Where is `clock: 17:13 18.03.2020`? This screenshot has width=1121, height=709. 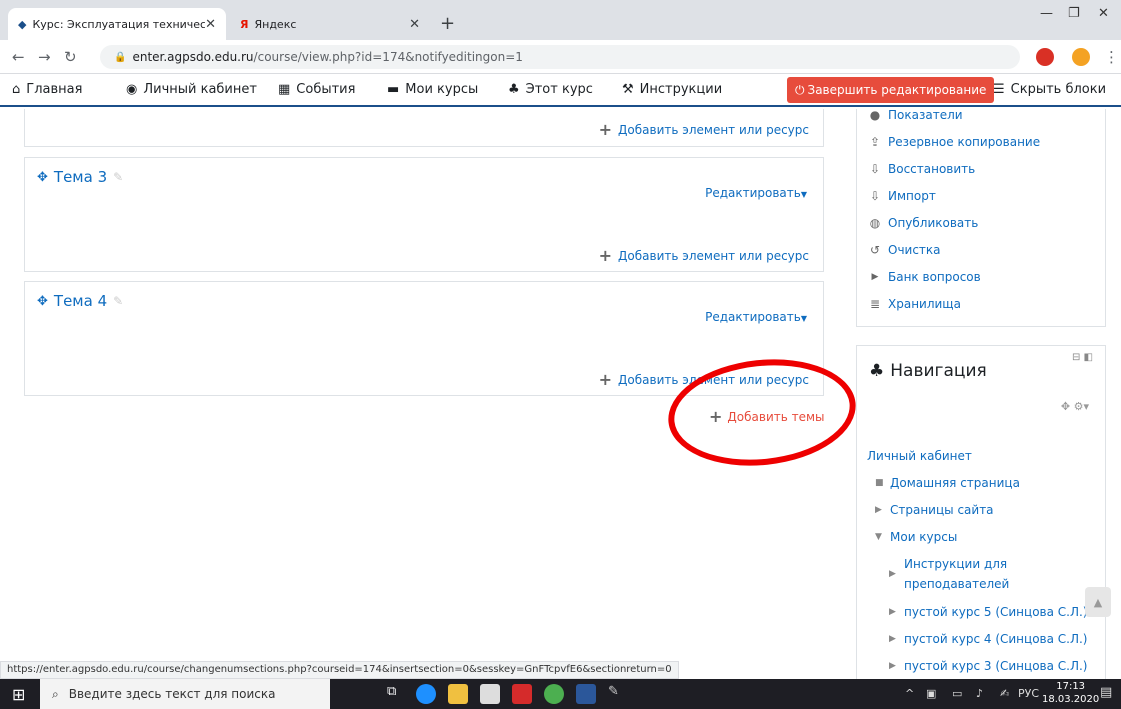
clock: 17:13 18.03.2020 is located at coordinates (1070, 693).